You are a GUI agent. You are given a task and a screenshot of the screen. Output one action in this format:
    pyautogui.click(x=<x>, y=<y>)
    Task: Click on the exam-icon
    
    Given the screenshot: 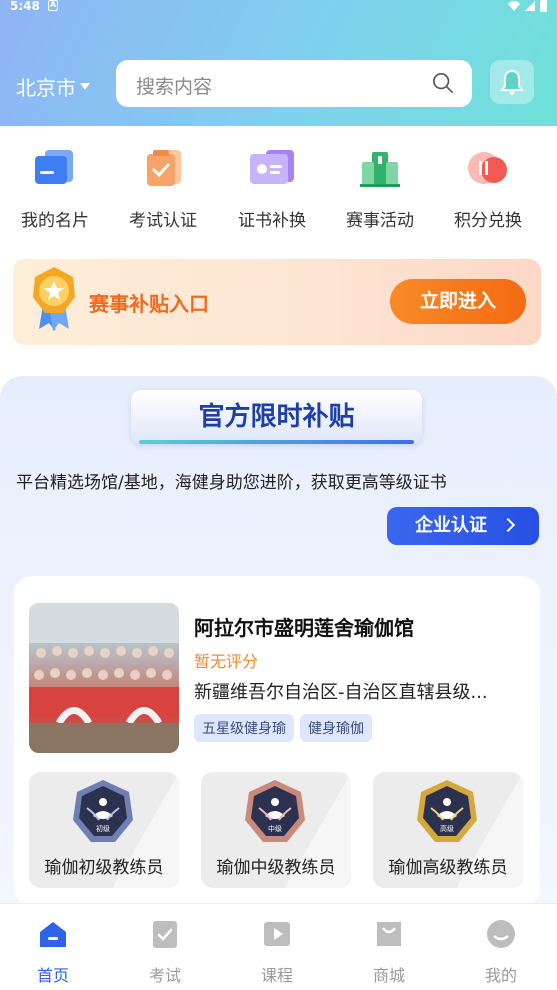 What is the action you would take?
    pyautogui.click(x=163, y=168)
    